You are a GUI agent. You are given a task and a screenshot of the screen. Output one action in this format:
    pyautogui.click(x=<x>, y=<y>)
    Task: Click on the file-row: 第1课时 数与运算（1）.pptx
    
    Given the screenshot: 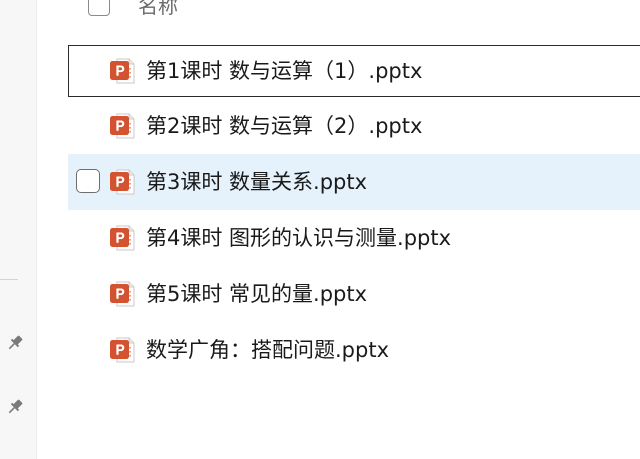 What is the action you would take?
    pyautogui.click(x=354, y=71)
    